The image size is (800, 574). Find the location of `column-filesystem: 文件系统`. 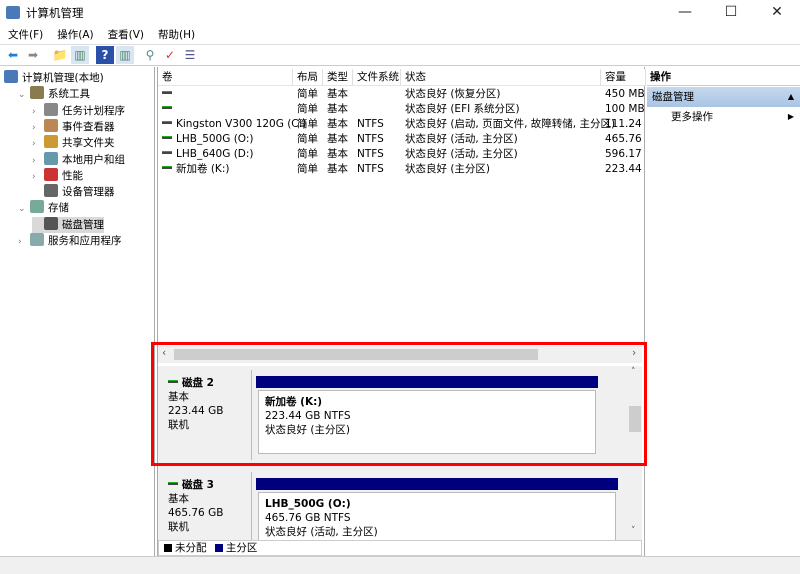

column-filesystem: 文件系统 is located at coordinates (377, 77).